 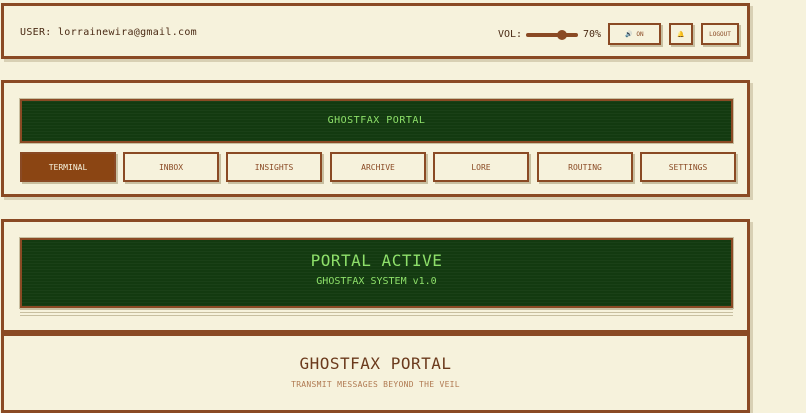 I want to click on bell-icon: 🔔, so click(x=681, y=34).